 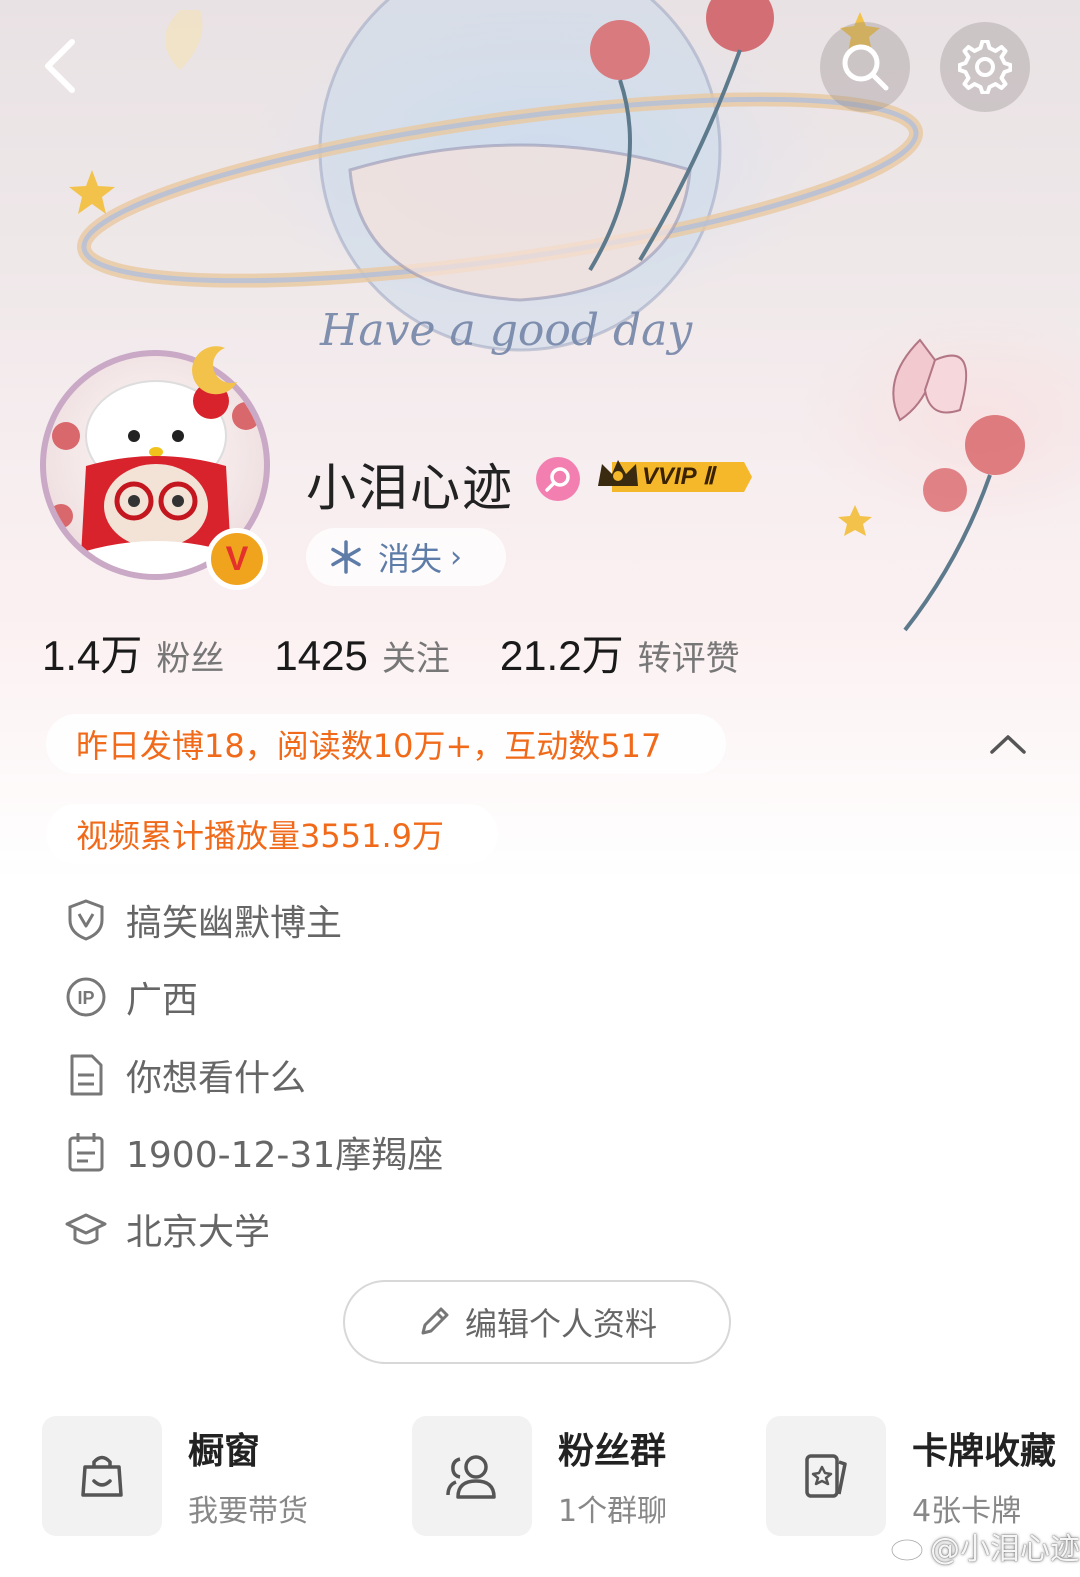 What do you see at coordinates (369, 746) in the screenshot?
I see `yesterday-stats-text: 昨日发博18，阅读数10万+，互动数517` at bounding box center [369, 746].